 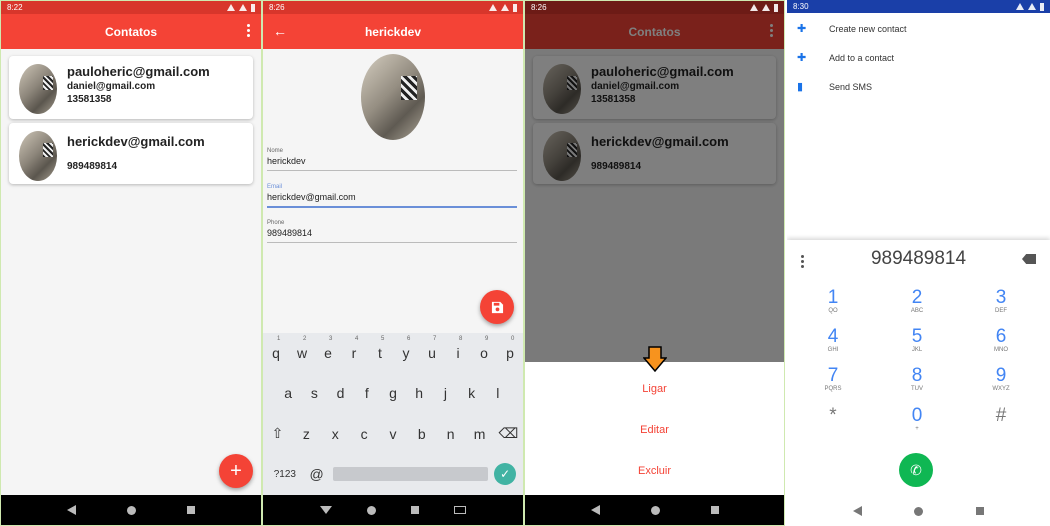 What do you see at coordinates (510, 348) in the screenshot?
I see `key: 0p` at bounding box center [510, 348].